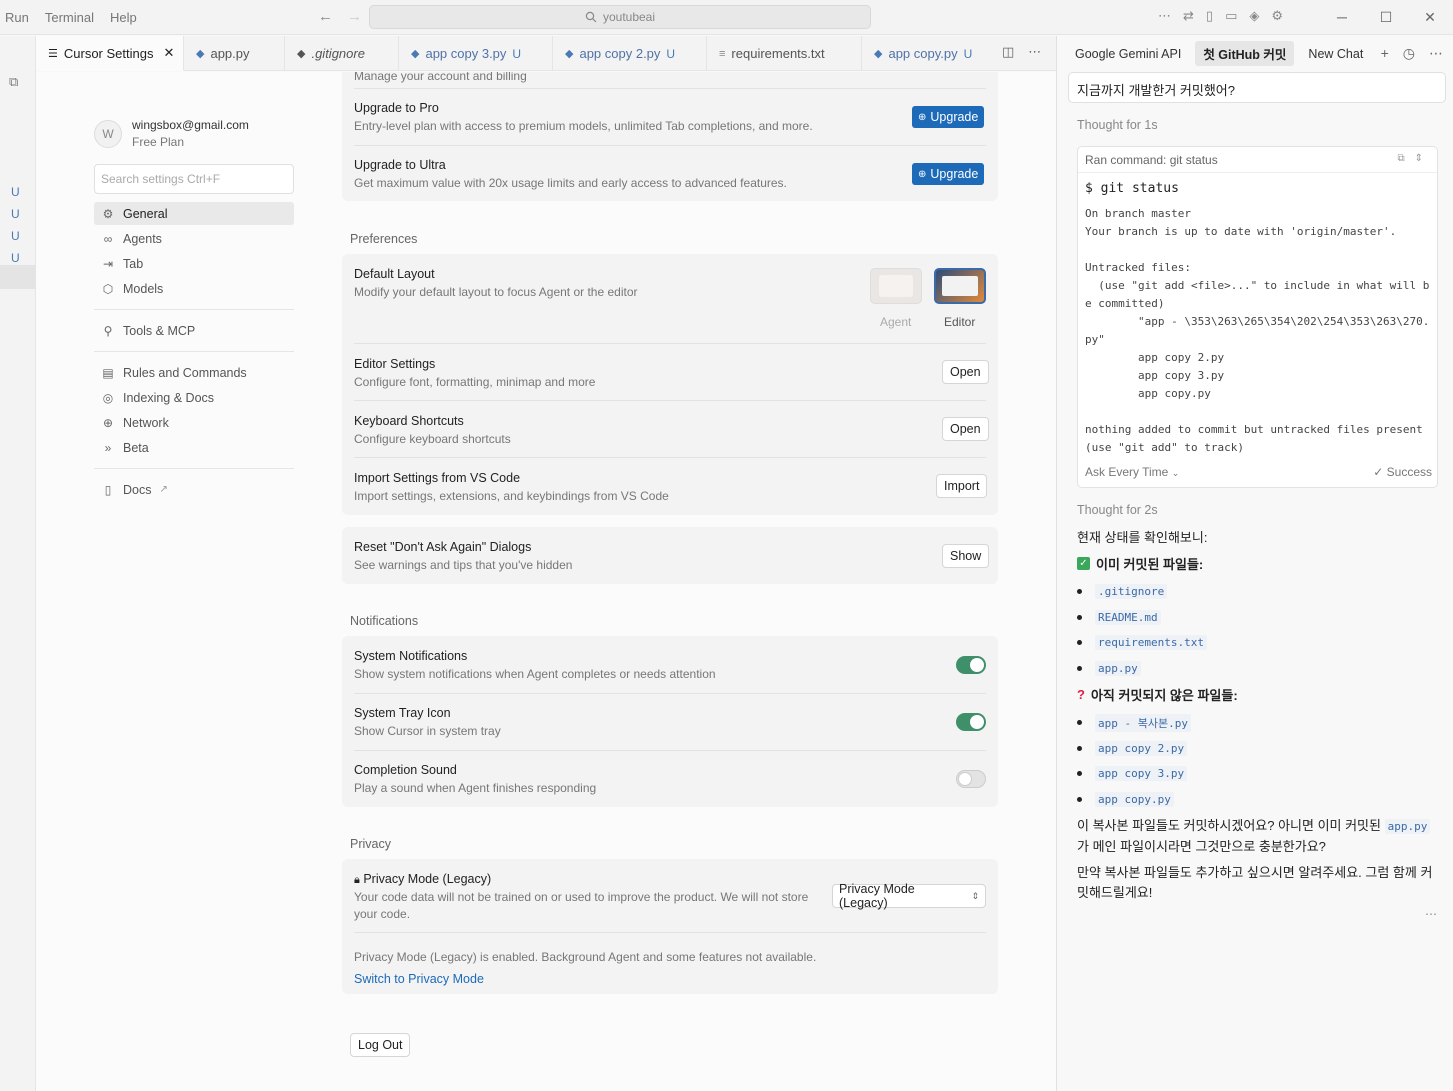 The height and width of the screenshot is (1091, 1453). Describe the element at coordinates (110, 53) in the screenshot. I see `tab-cursor-settings: ☰ Cursor Settings ✕` at that location.